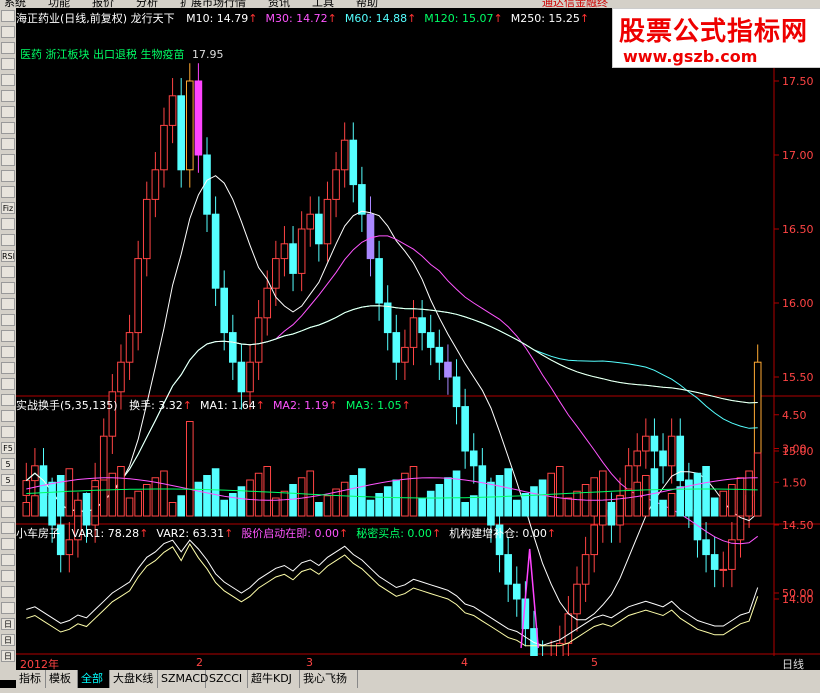  Describe the element at coordinates (59, 4) in the screenshot. I see `menu-item: 功能` at that location.